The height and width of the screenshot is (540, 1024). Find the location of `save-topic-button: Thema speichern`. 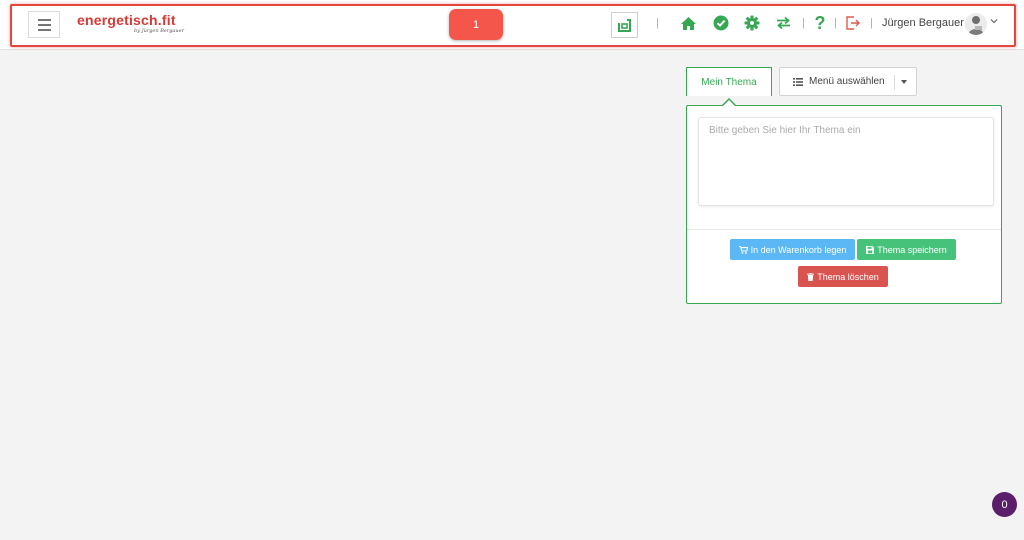

save-topic-button: Thema speichern is located at coordinates (906, 249).